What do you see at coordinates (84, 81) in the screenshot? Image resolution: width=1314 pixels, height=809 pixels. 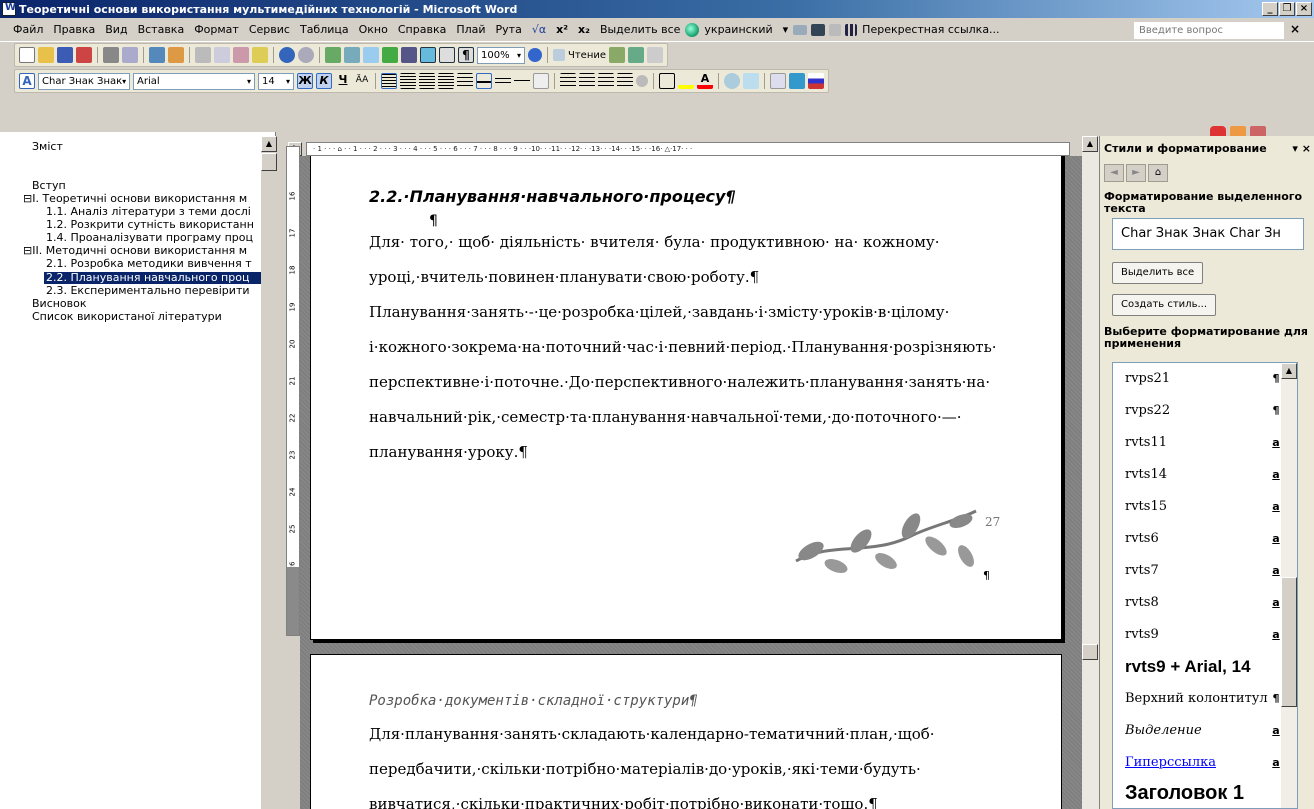 I see `style-combo: Char Знак Знак ▾` at bounding box center [84, 81].